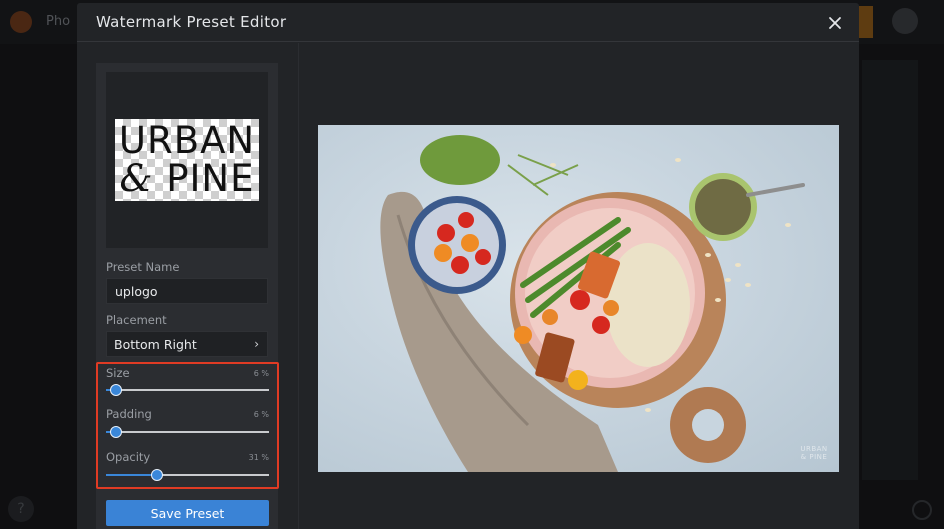  Describe the element at coordinates (115, 432) in the screenshot. I see `padding-slider-thumb` at that location.